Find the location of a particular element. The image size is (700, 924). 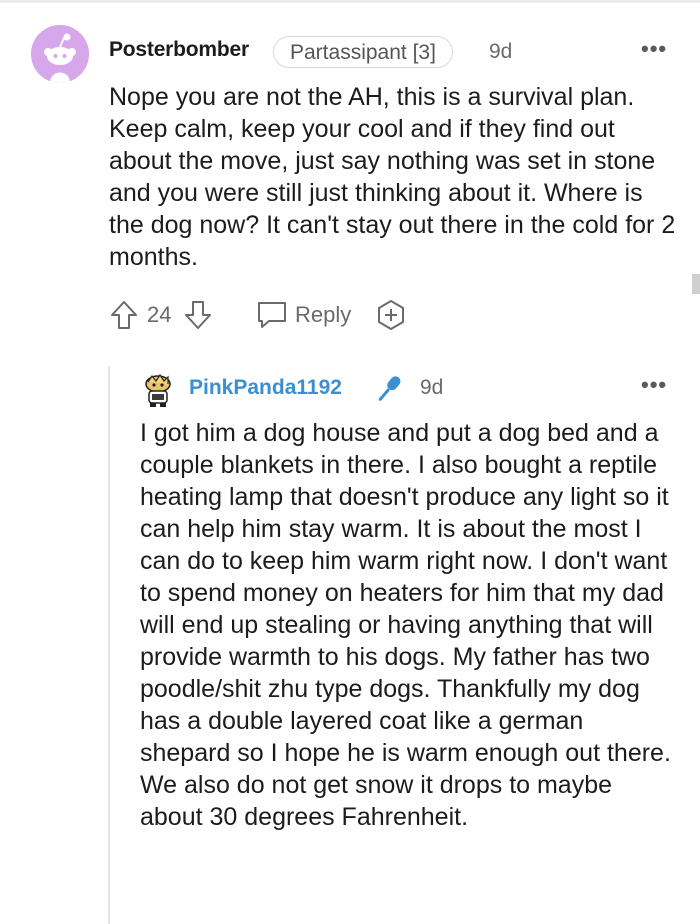

user-avatar-icon is located at coordinates (60, 54).